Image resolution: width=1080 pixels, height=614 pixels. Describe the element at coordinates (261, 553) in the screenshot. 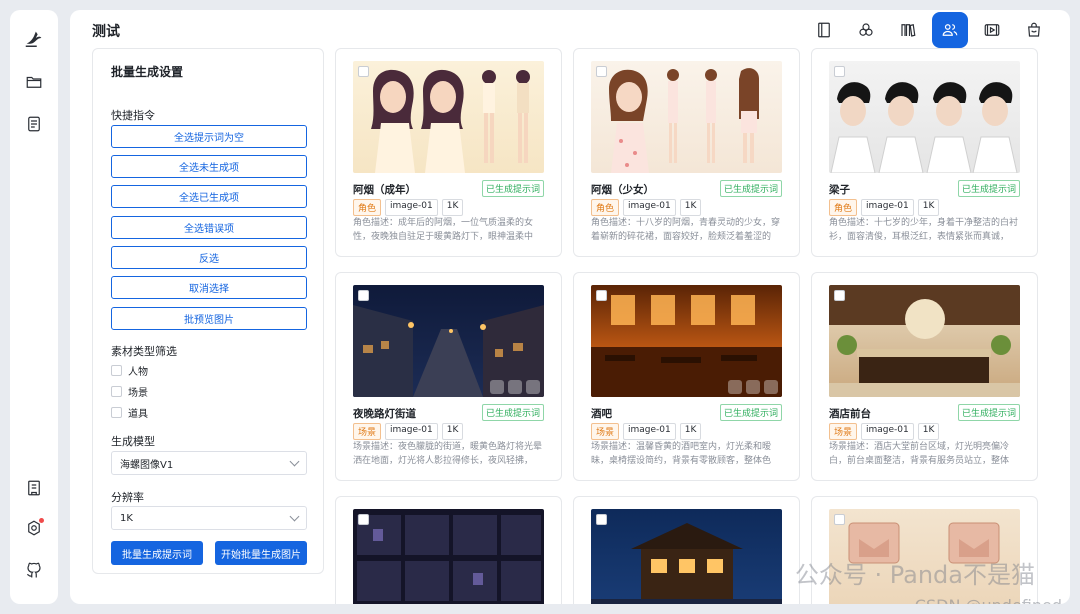

I see `batch-generate-image-button: 开始批量生成图片` at that location.